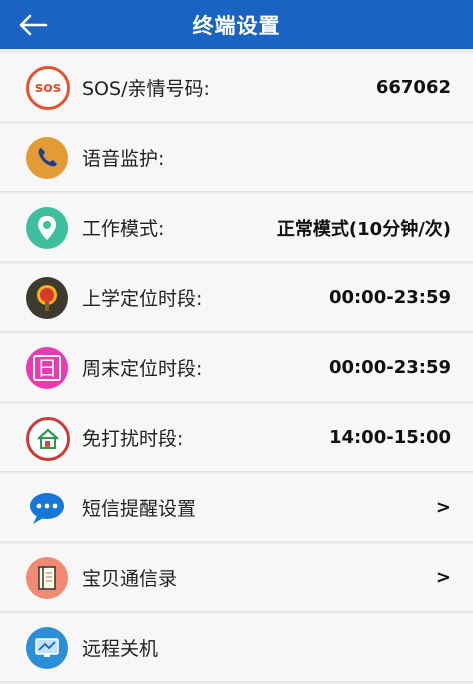 This screenshot has height=684, width=473. Describe the element at coordinates (47, 158) in the screenshot. I see `phone-icon` at that location.